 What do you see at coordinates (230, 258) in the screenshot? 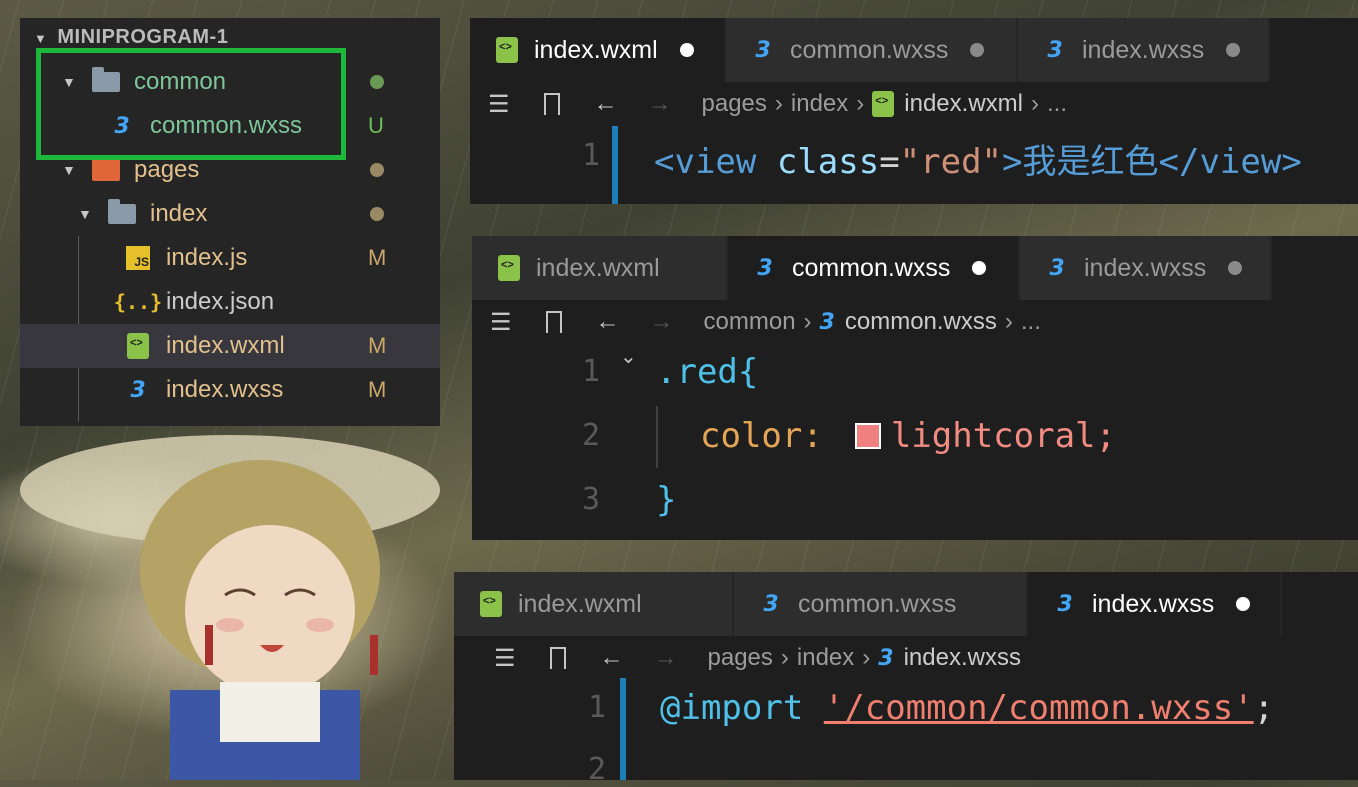
I see `tree-item-index-js: JS index.js M` at bounding box center [230, 258].